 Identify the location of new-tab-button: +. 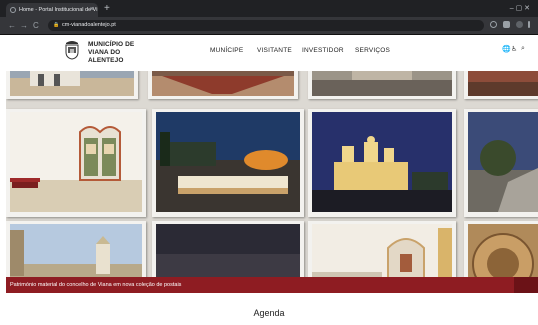
(107, 9).